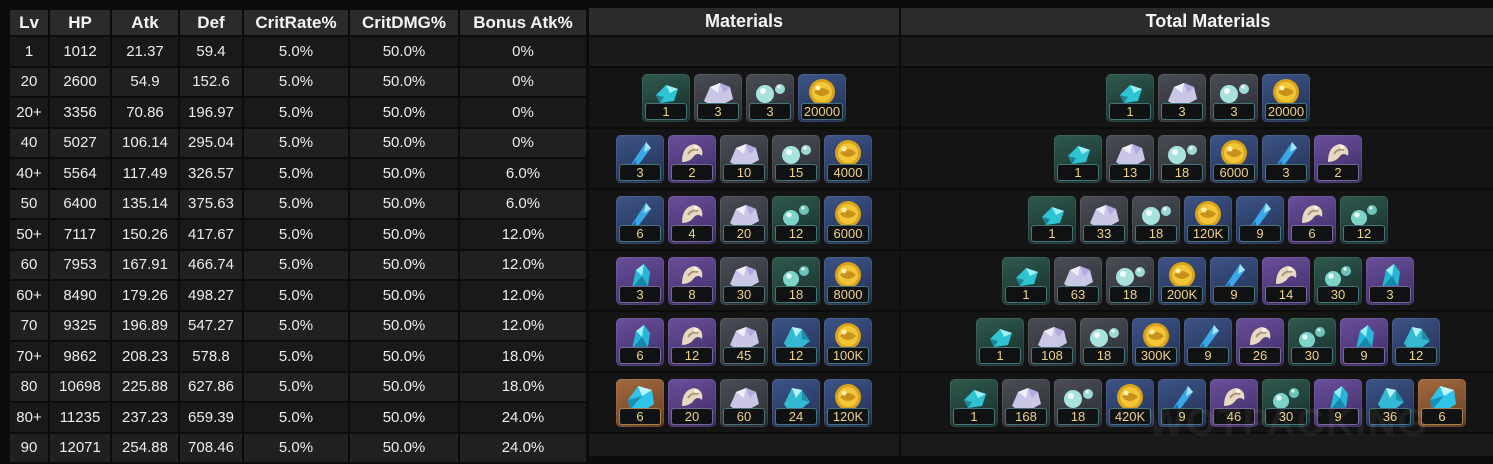 The height and width of the screenshot is (464, 1493). What do you see at coordinates (211, 325) in the screenshot?
I see `cell-def: 547.27` at bounding box center [211, 325].